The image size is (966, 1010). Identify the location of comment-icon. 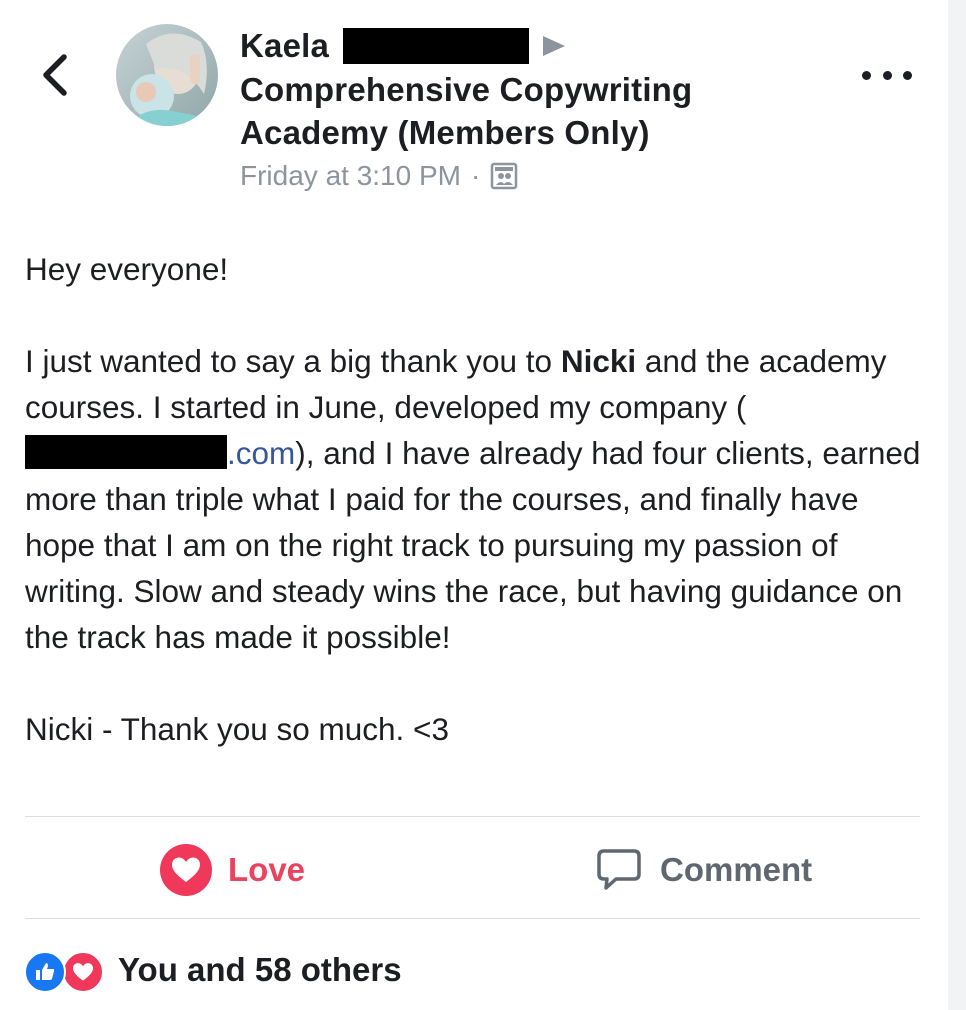
(619, 870).